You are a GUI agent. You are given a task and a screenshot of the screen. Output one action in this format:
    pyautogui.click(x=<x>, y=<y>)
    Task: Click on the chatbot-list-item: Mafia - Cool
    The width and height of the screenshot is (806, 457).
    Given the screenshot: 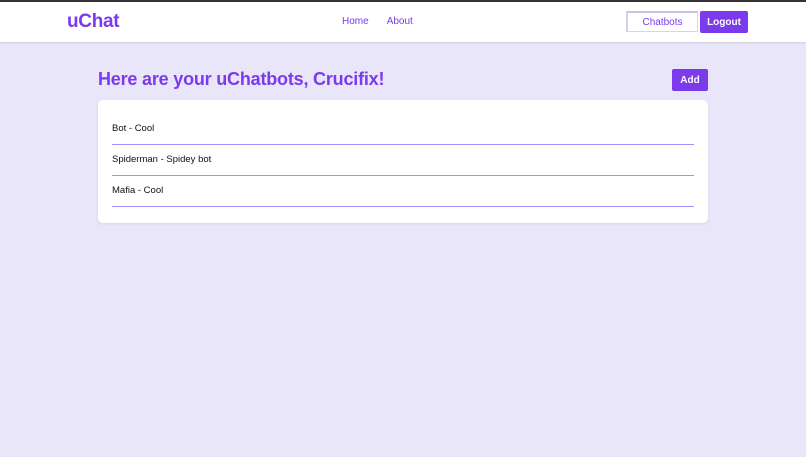 What is the action you would take?
    pyautogui.click(x=403, y=191)
    